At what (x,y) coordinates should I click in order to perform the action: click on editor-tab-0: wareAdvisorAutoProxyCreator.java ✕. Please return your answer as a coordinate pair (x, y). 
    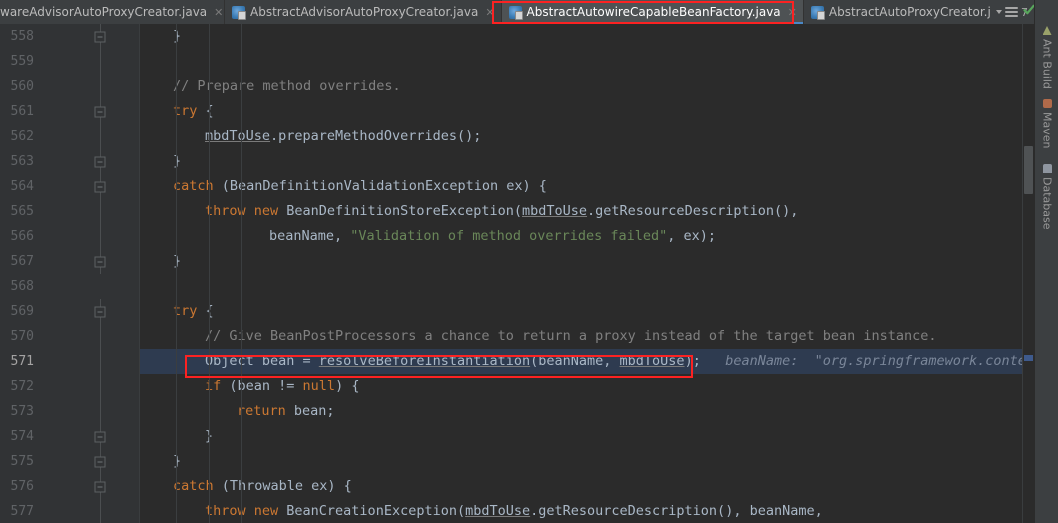
    Looking at the image, I should click on (112, 12).